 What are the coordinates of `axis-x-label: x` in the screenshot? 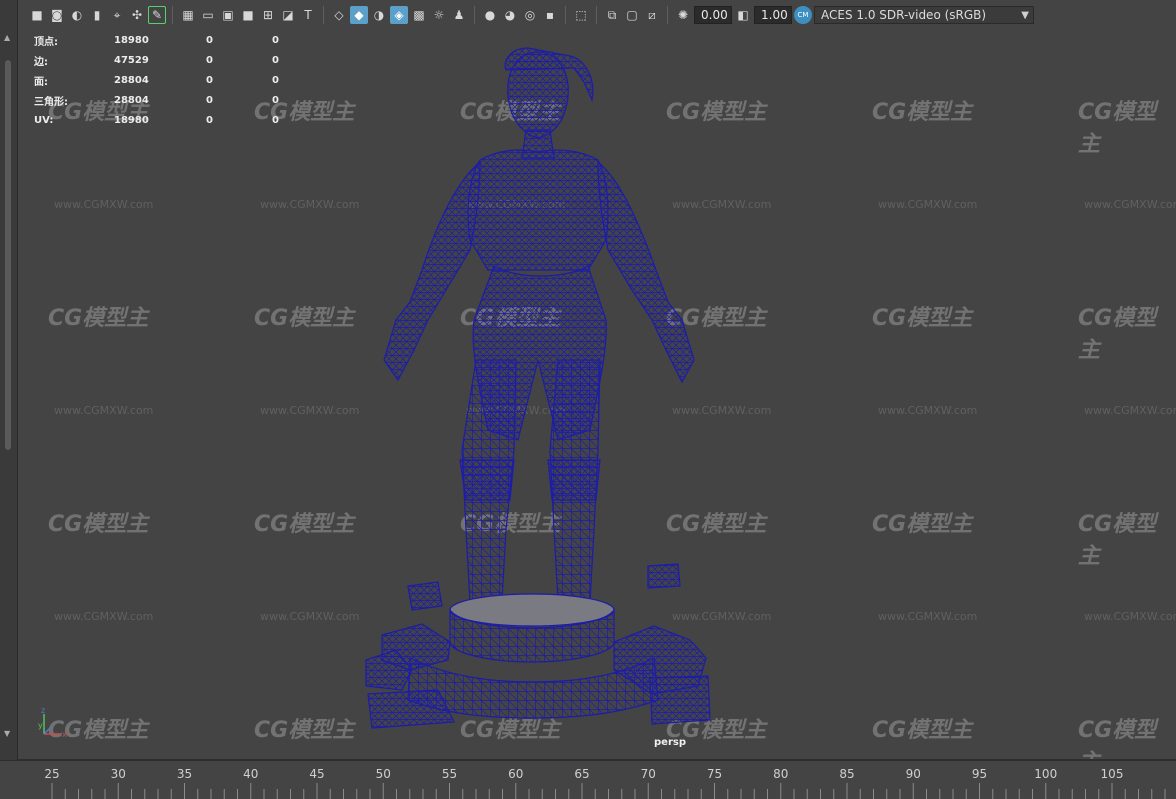 It's located at (64, 734).